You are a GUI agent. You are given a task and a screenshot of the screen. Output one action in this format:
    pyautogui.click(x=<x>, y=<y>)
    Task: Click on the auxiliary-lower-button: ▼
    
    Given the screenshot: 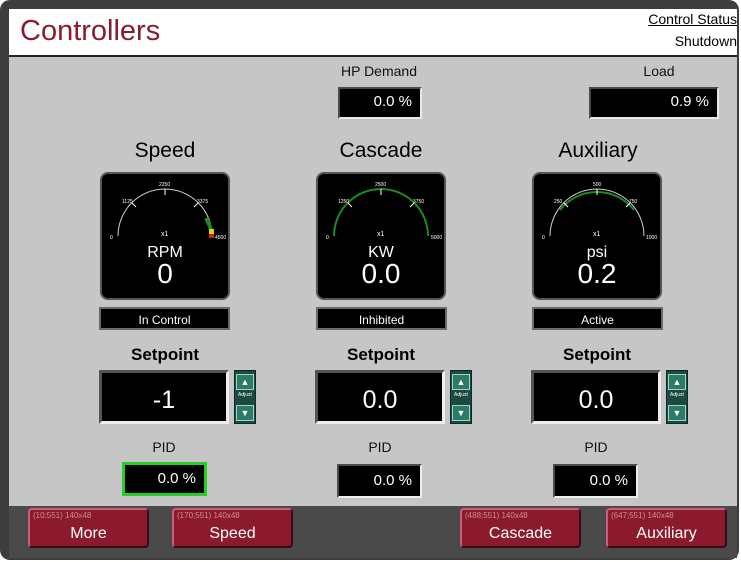 What is the action you would take?
    pyautogui.click(x=677, y=413)
    